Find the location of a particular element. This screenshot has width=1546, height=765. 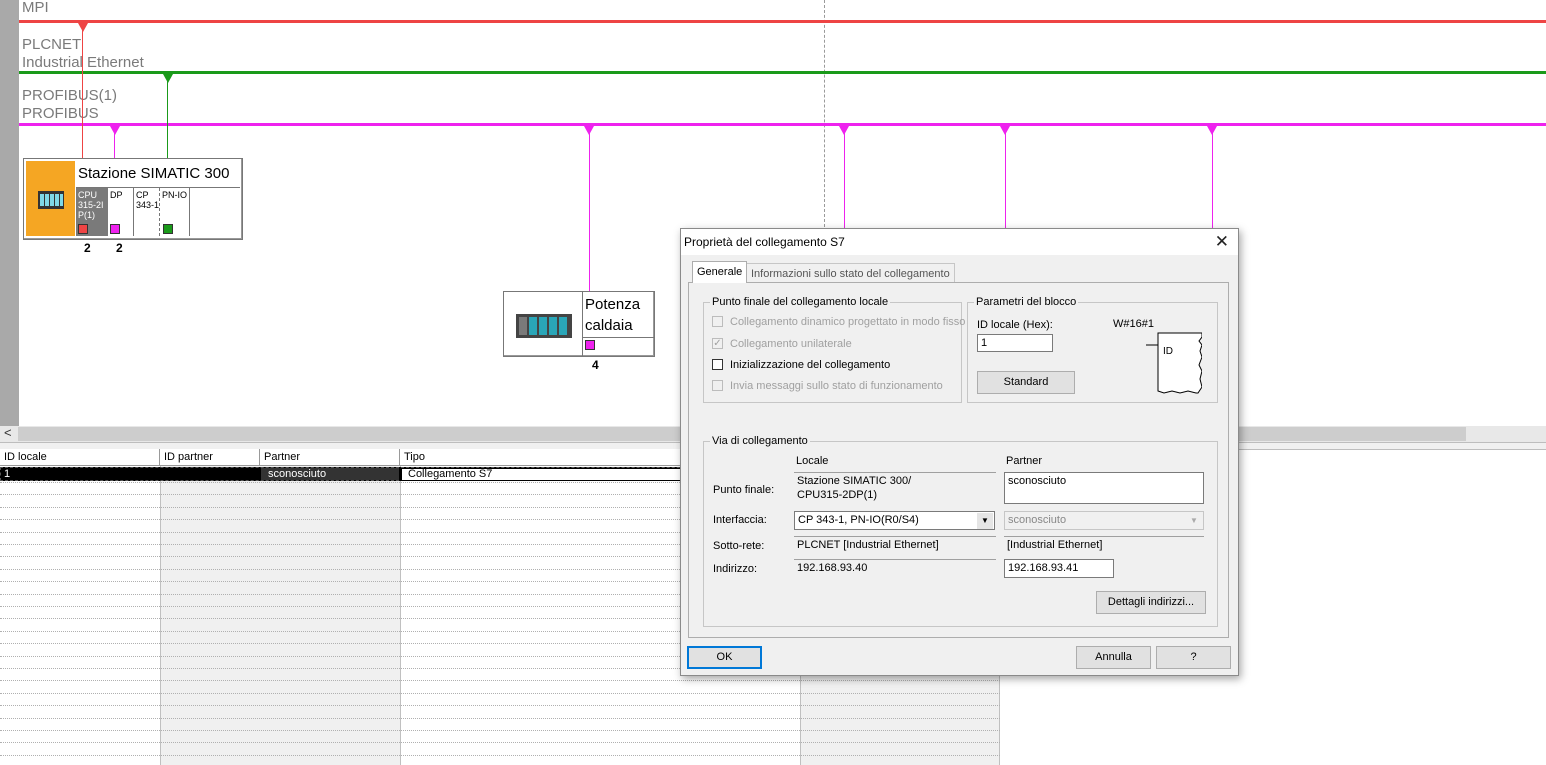

ethernet-node-marker is located at coordinates (168, 78).